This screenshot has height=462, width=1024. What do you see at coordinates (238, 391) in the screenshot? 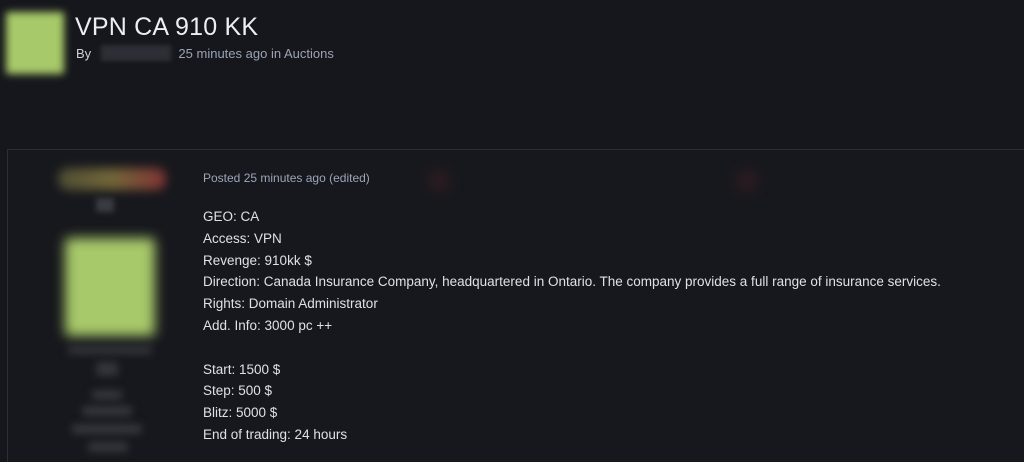
I see `post-line-step: Step: 500 $` at bounding box center [238, 391].